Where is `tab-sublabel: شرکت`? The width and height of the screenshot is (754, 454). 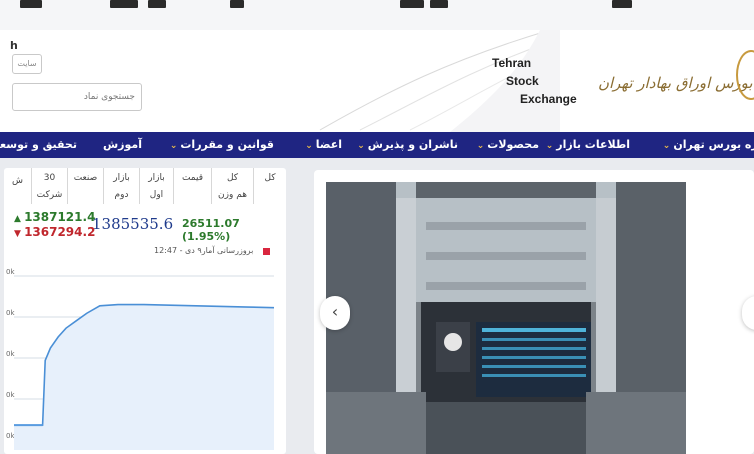 tab-sublabel: شرکت is located at coordinates (49, 195).